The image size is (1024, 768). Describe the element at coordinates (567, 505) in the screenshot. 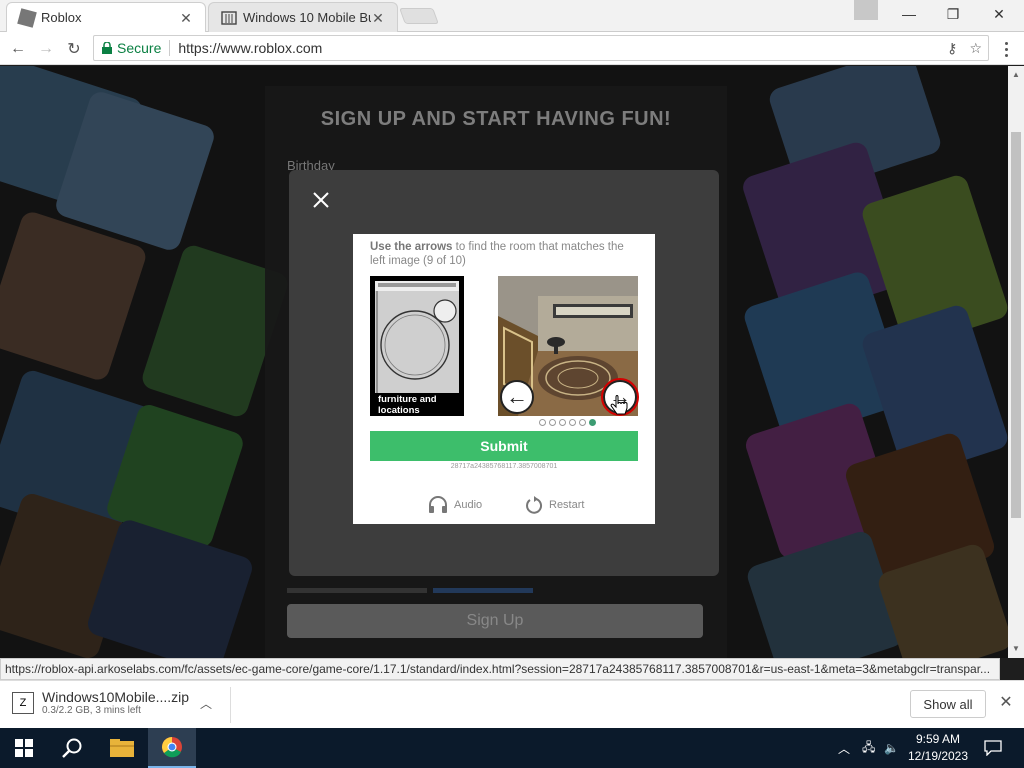

I see `restart-label: Restart` at that location.